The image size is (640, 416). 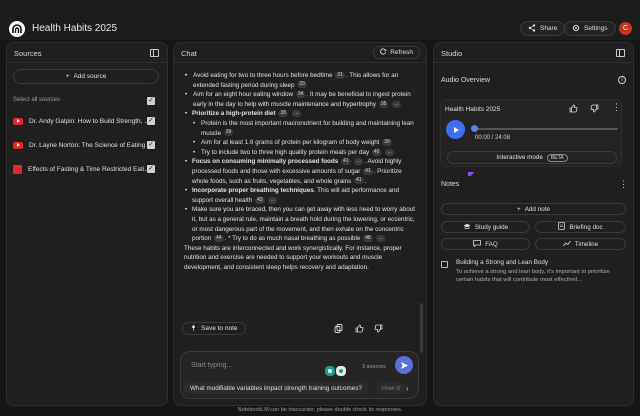 What do you see at coordinates (537, 209) in the screenshot?
I see `add-note-label: Add note` at bounding box center [537, 209].